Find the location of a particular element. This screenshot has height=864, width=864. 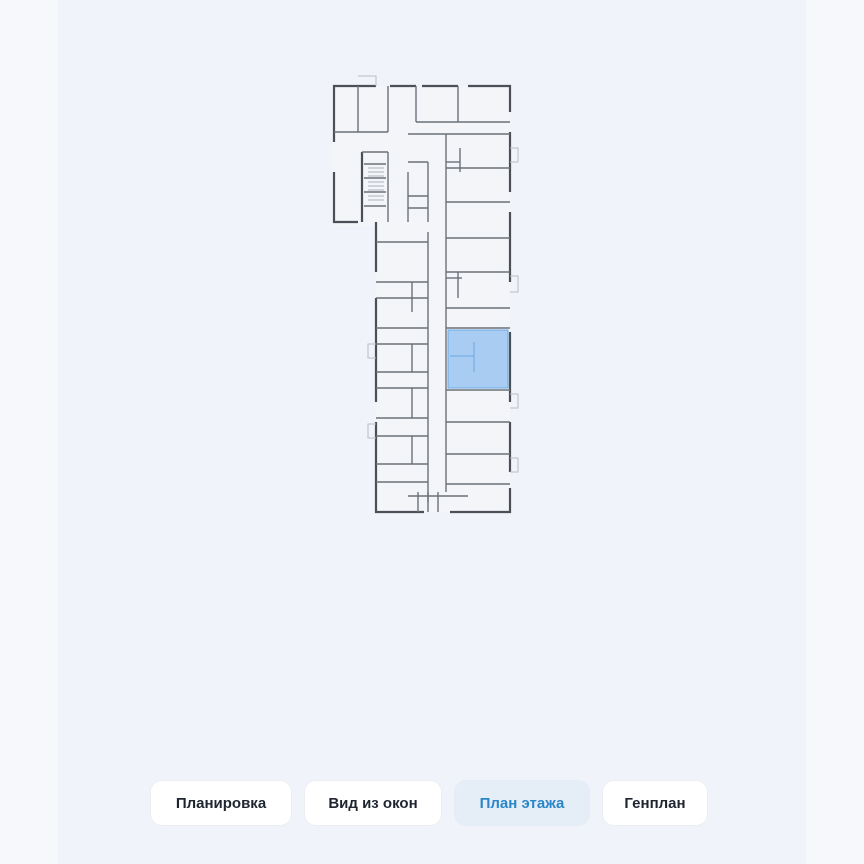

floor-area-upper is located at coordinates (421, 156).